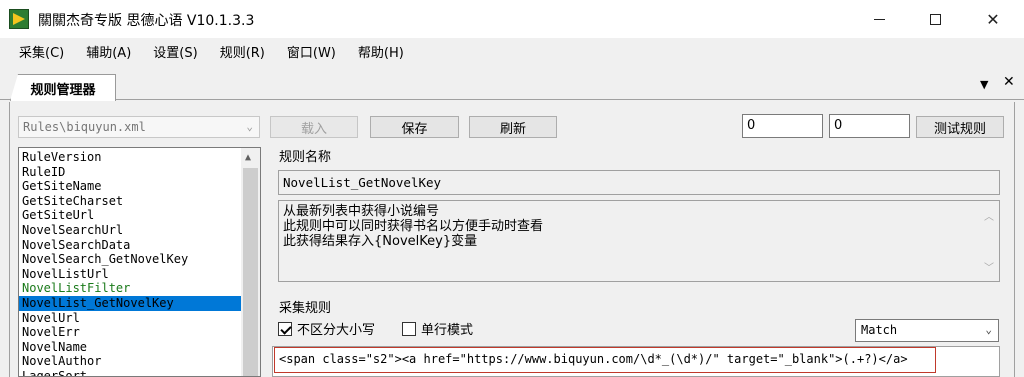 This screenshot has width=1024, height=377. I want to click on single-line-checkbox, so click(409, 328).